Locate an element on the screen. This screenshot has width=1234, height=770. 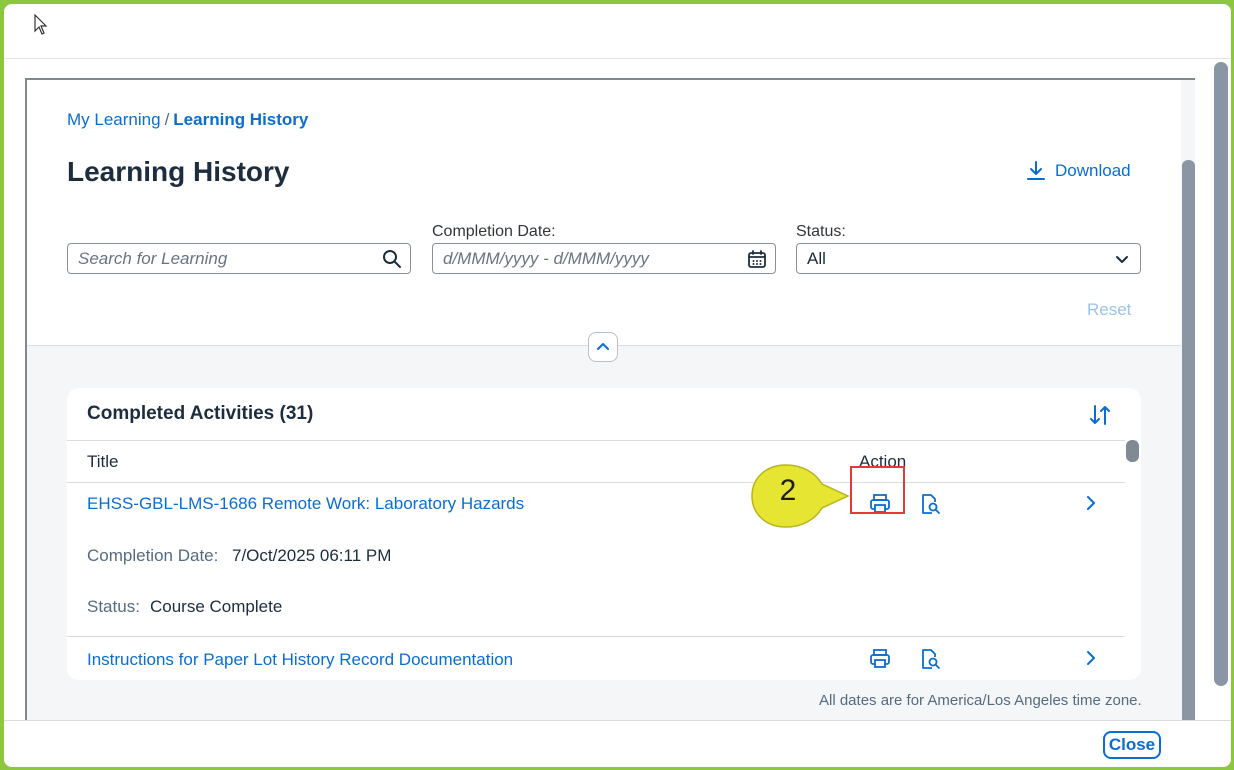
completion-date-label: Completion Date: is located at coordinates (494, 231).